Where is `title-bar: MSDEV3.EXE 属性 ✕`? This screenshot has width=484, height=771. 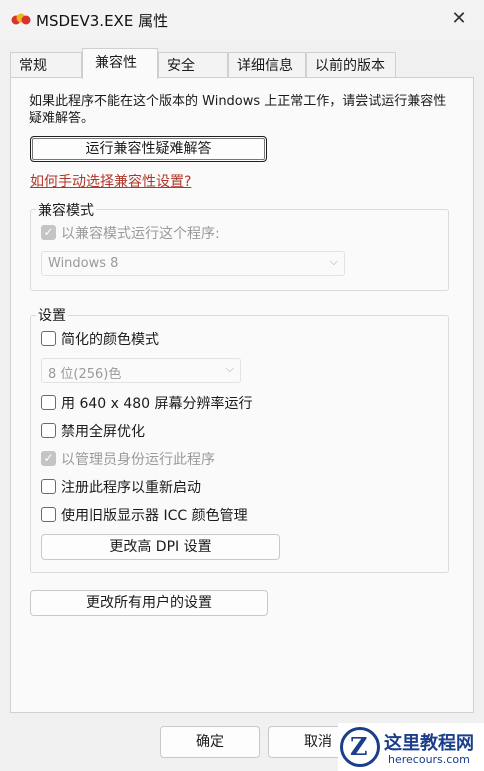 title-bar: MSDEV3.EXE 属性 ✕ is located at coordinates (242, 20).